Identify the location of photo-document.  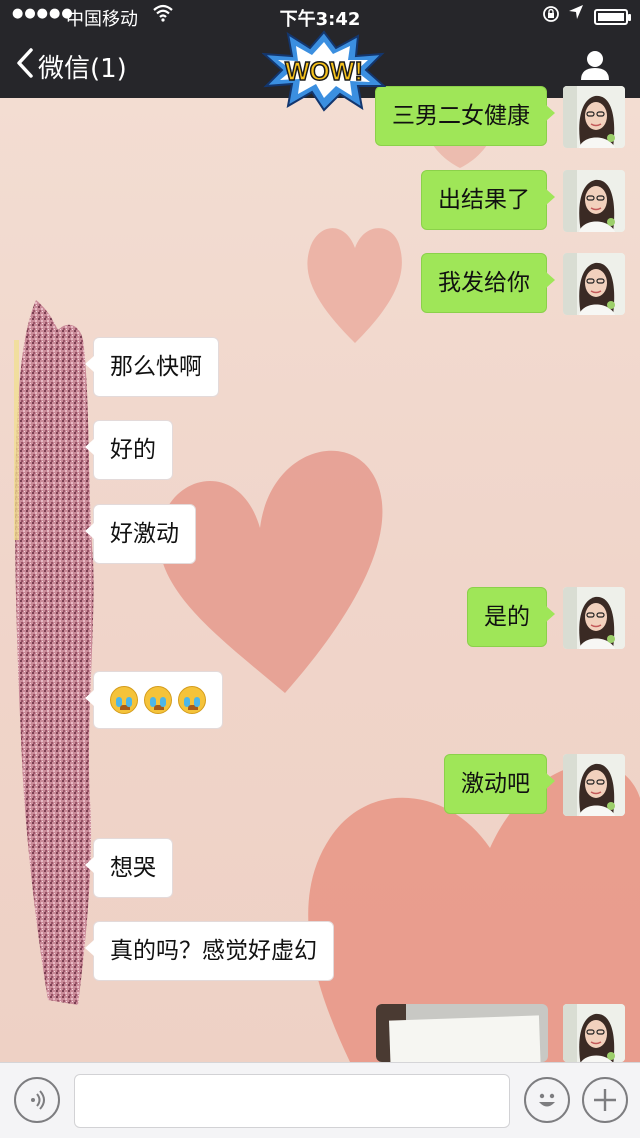
(465, 1038).